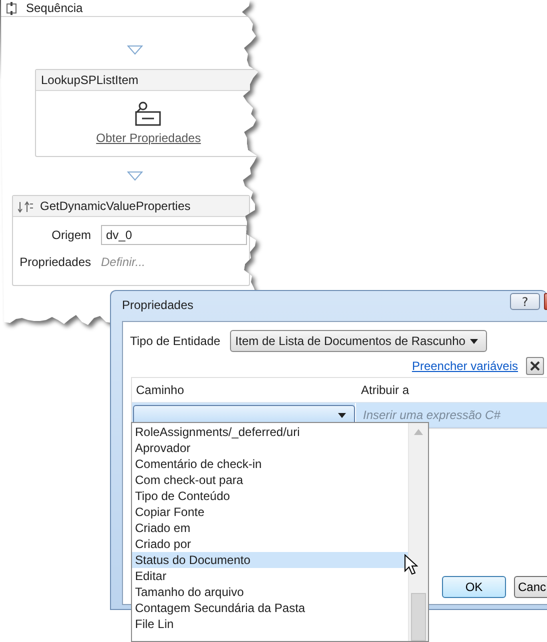 The height and width of the screenshot is (642, 547). Describe the element at coordinates (175, 341) in the screenshot. I see `entity-type-label: Tipo de Entidade` at that location.